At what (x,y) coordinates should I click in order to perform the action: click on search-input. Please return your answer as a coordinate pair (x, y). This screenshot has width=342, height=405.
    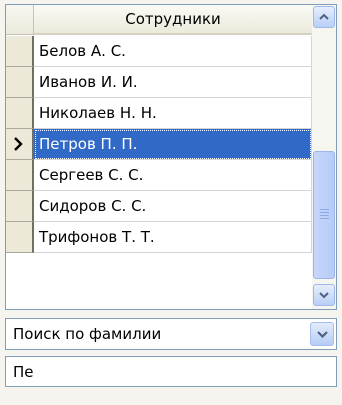
    Looking at the image, I should click on (171, 371).